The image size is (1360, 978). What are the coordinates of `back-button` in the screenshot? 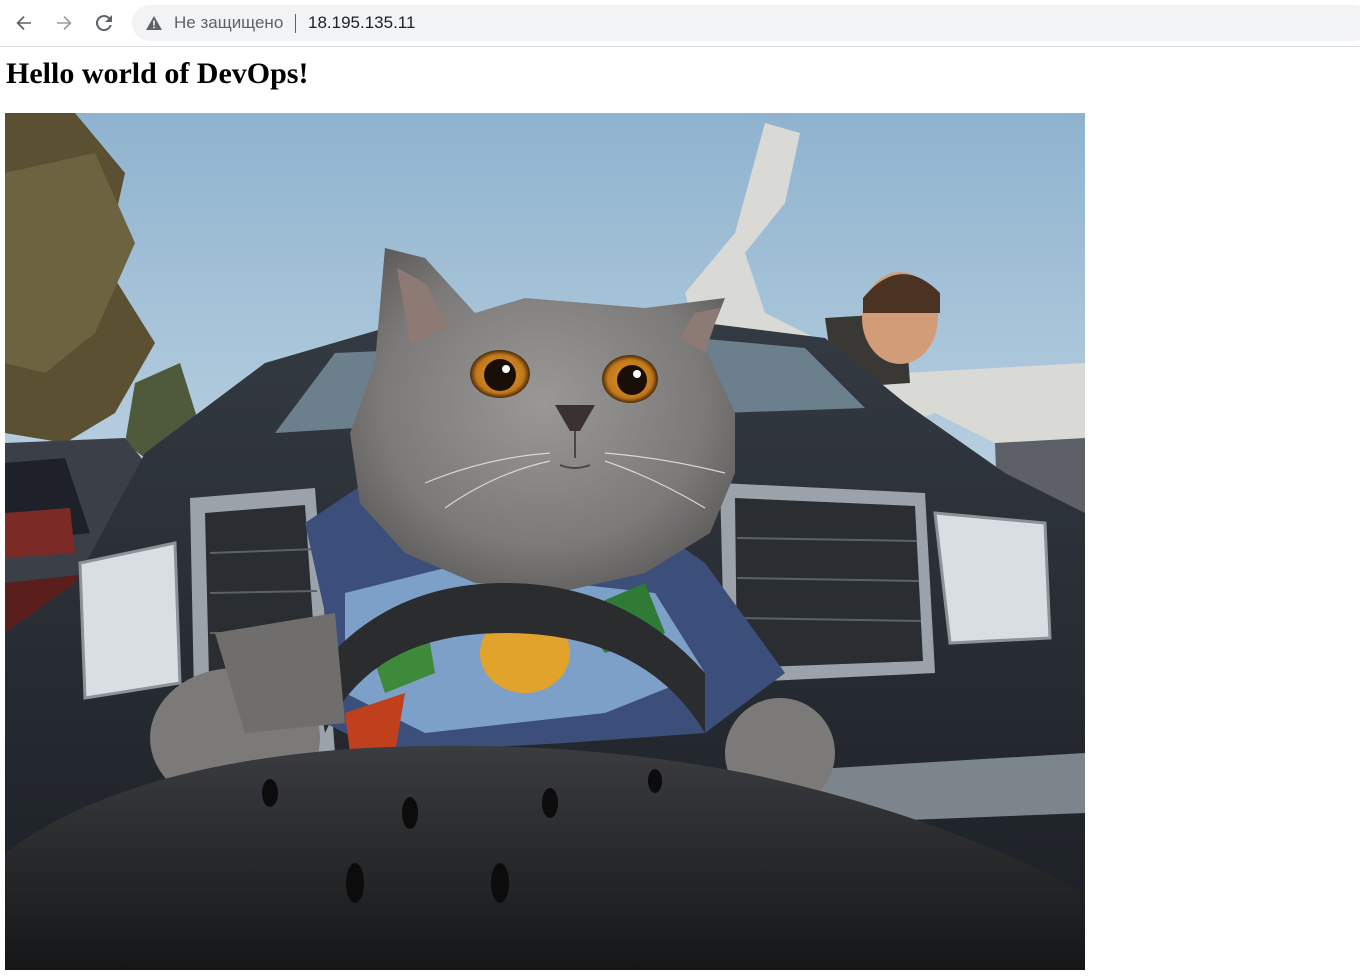 It's located at (24, 23).